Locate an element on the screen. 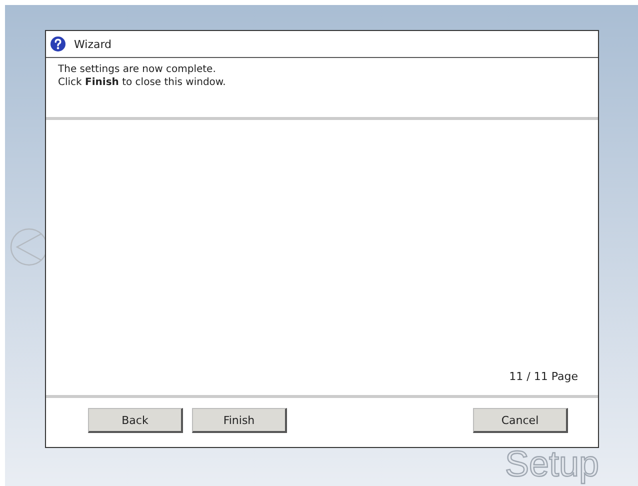  help-icon is located at coordinates (58, 44).